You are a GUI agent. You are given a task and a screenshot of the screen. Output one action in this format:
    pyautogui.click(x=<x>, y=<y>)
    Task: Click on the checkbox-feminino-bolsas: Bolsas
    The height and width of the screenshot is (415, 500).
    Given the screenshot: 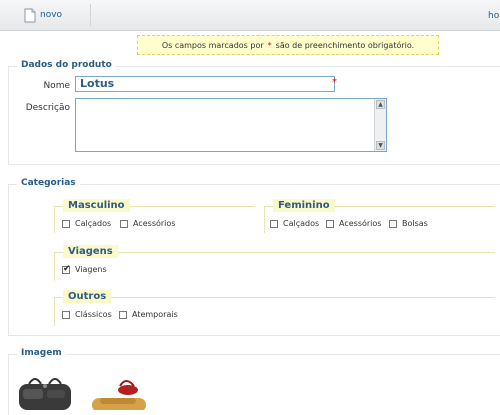 What is the action you would take?
    pyautogui.click(x=408, y=223)
    